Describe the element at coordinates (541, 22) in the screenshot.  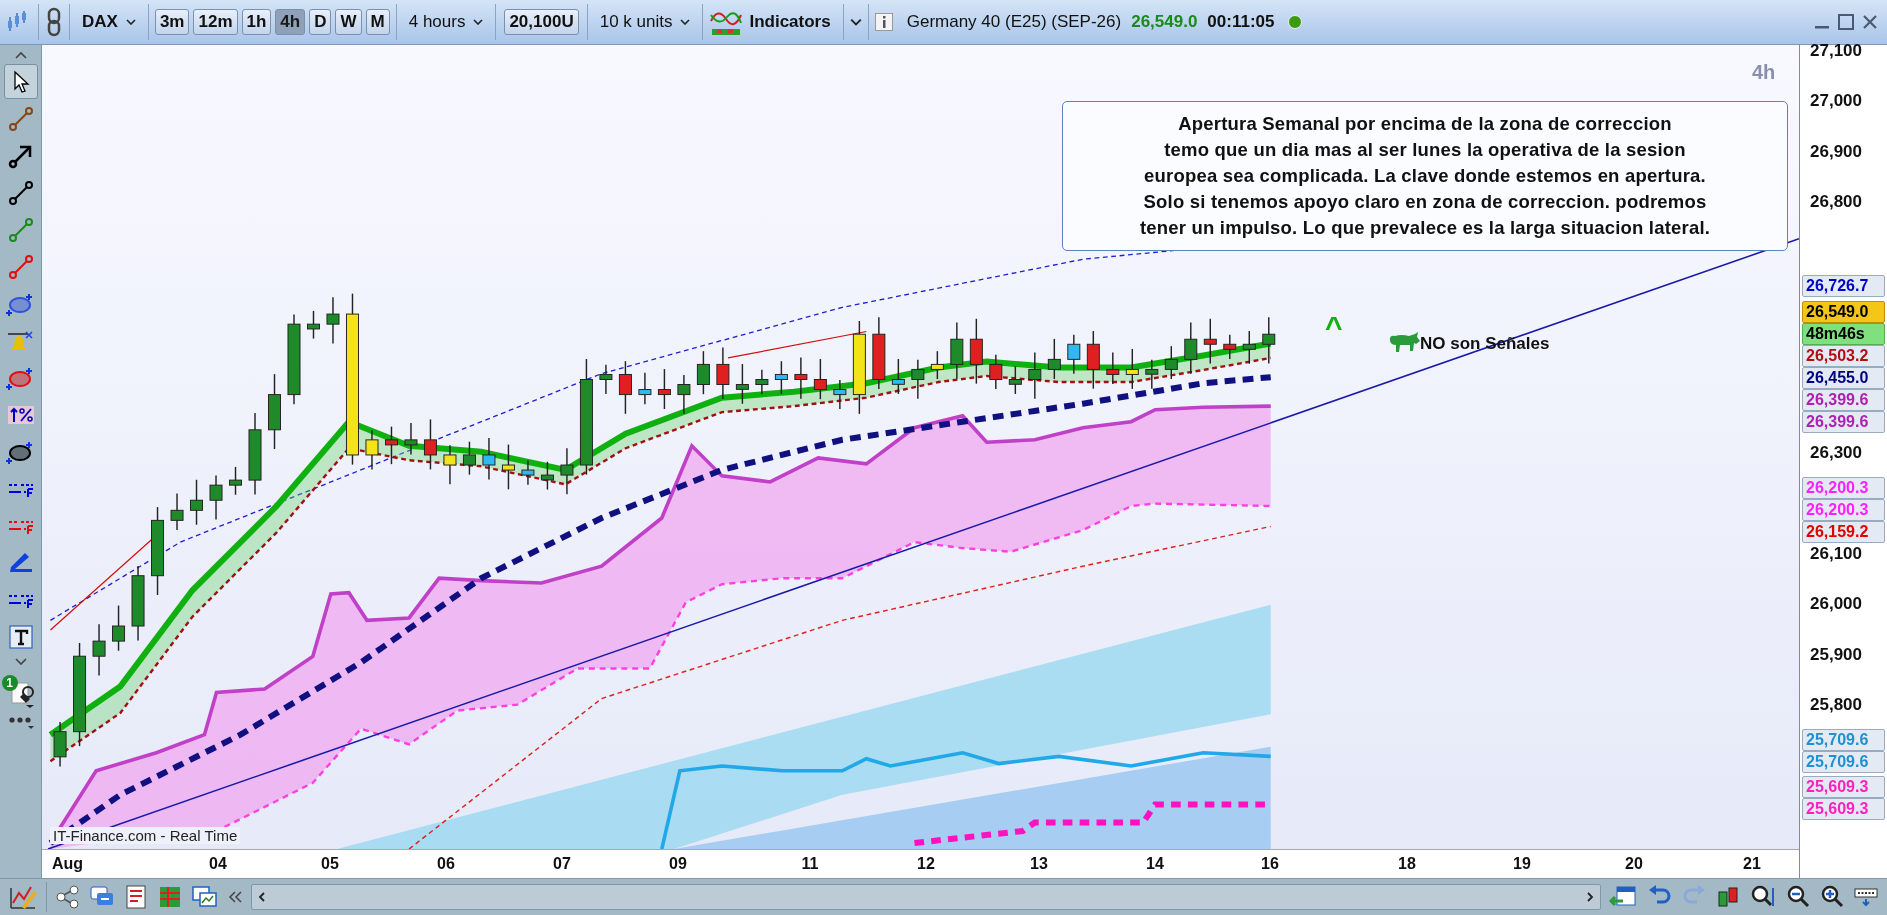
I see `quantity-button: 20,100U` at that location.